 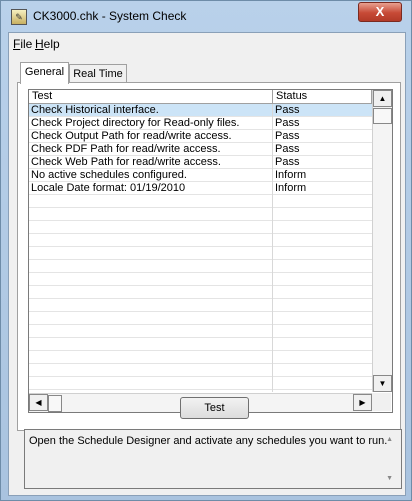 I want to click on list-header: Test Status, so click(x=200, y=97).